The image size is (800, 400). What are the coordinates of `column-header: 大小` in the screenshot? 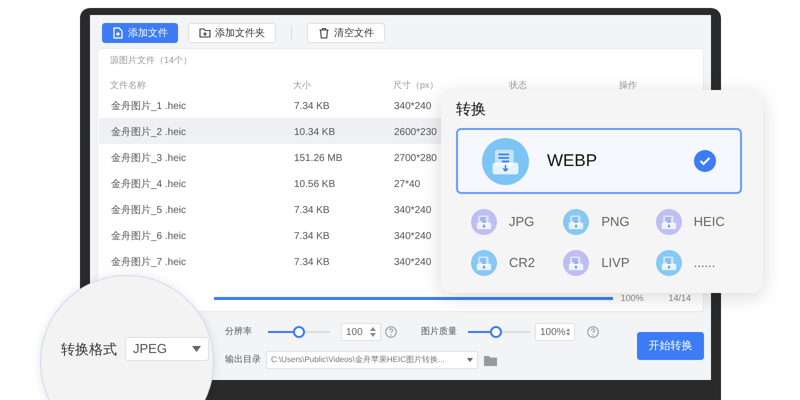 It's located at (302, 85).